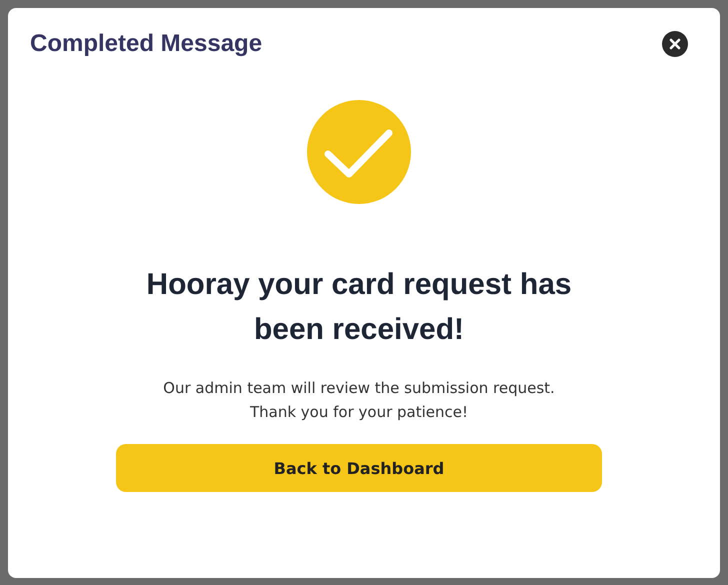  I want to click on back-to-dashboard-button: Back to Dashboard, so click(359, 468).